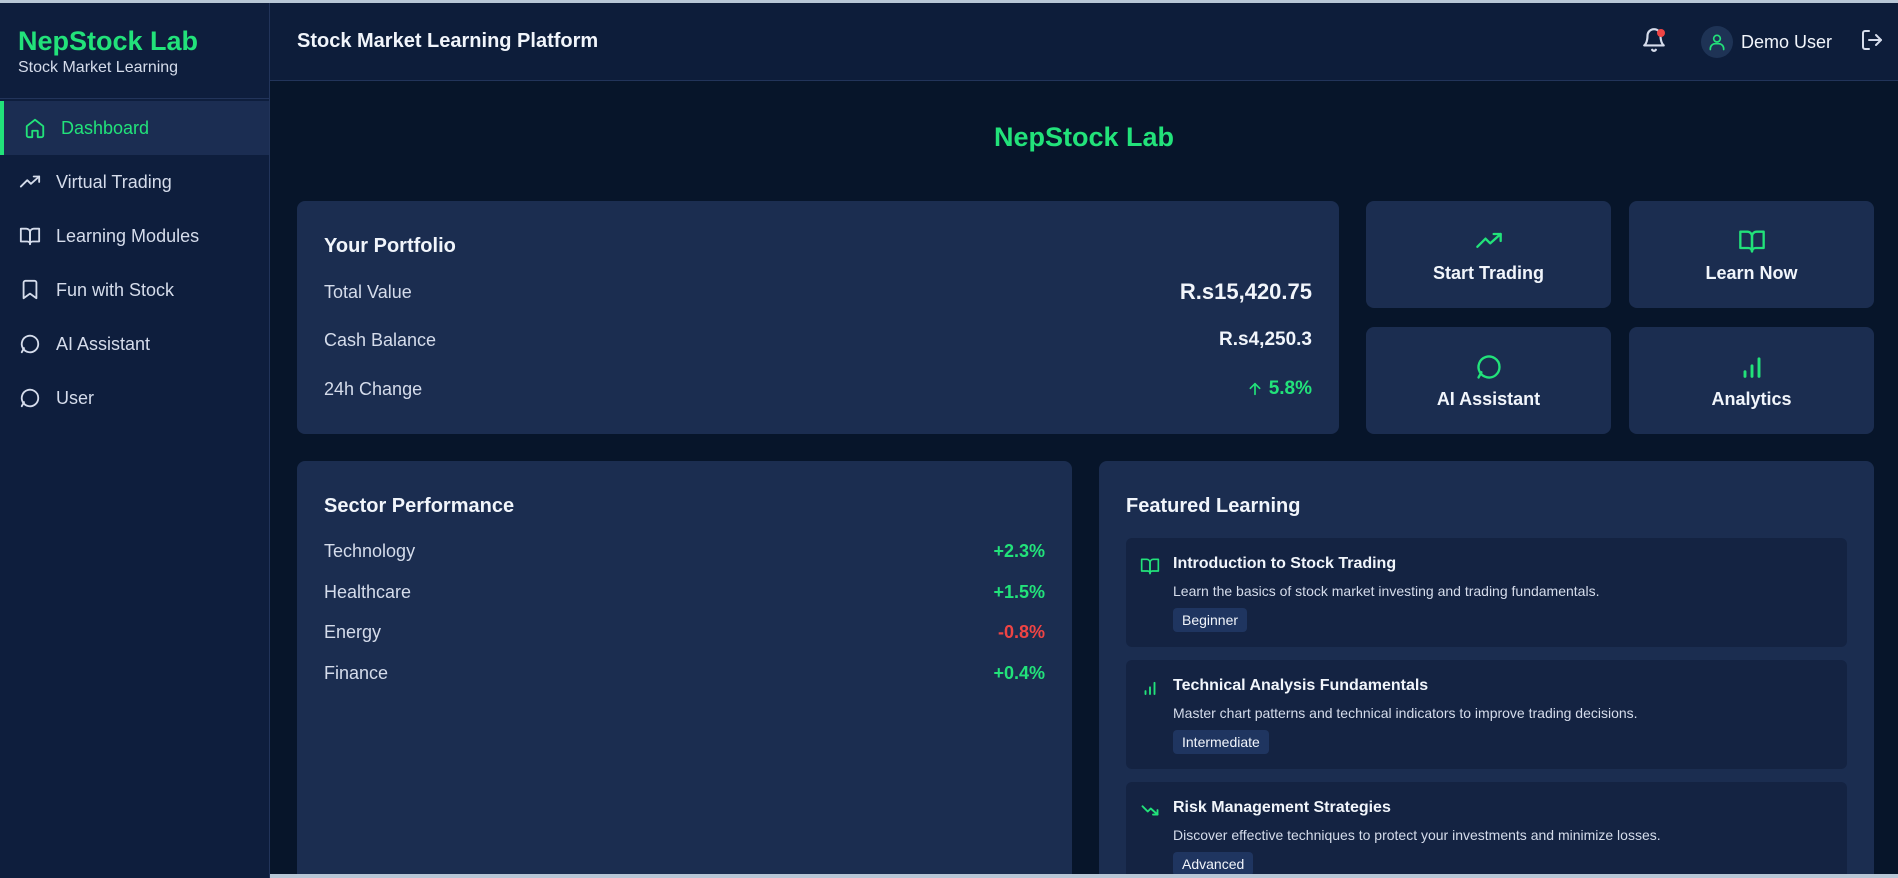 This screenshot has height=878, width=1898. Describe the element at coordinates (1213, 506) in the screenshot. I see `featured-title: Featured Learning` at that location.